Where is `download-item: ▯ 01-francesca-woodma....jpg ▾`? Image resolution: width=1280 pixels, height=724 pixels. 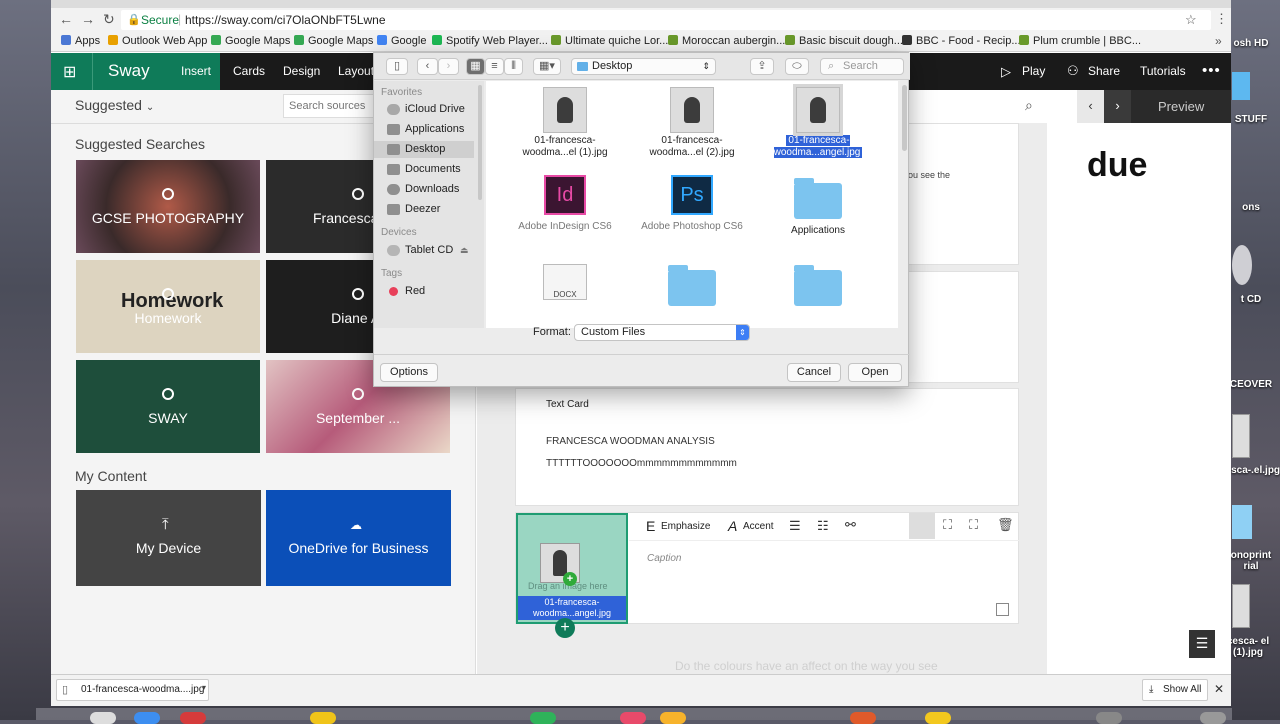
download-item: ▯ 01-francesca-woodma....jpg ▾ is located at coordinates (132, 690).